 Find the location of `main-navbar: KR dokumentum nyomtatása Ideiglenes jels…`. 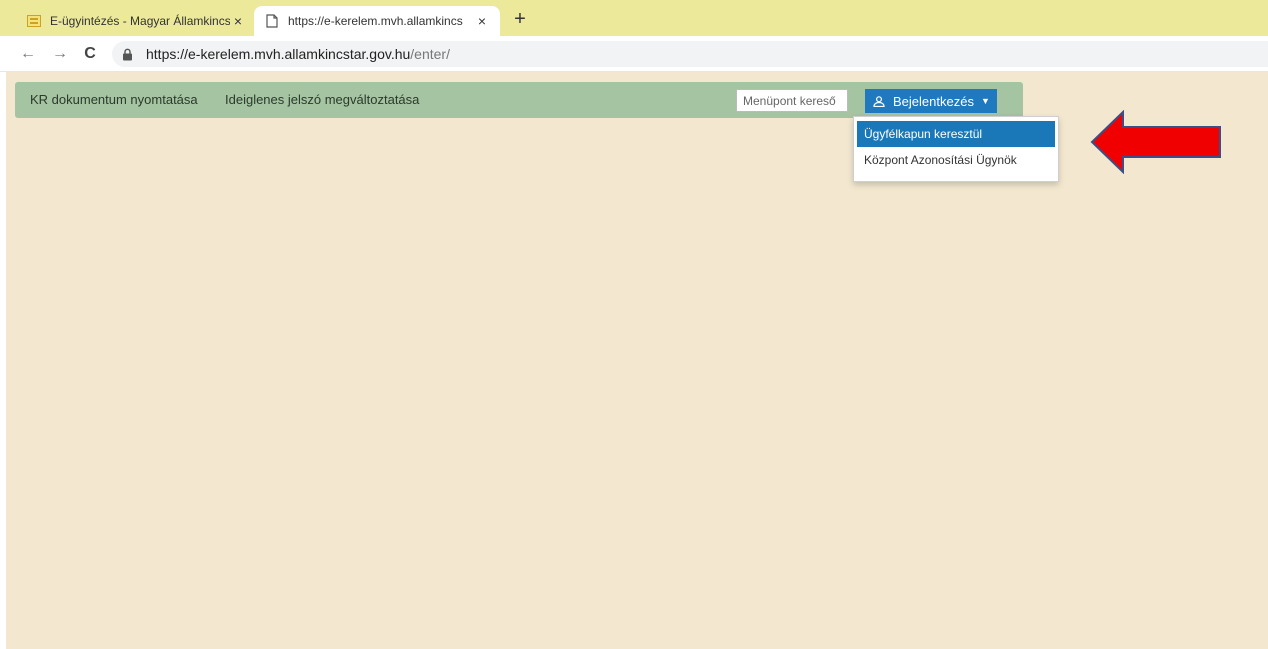

main-navbar: KR dokumentum nyomtatása Ideiglenes jels… is located at coordinates (519, 100).